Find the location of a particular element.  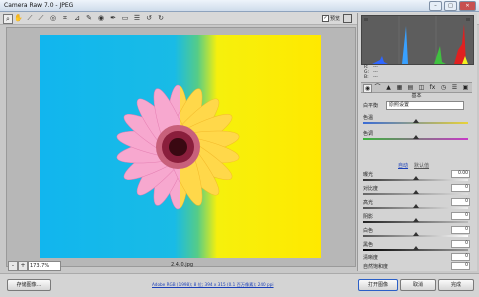

shadows-value: 0 is located at coordinates (460, 216).